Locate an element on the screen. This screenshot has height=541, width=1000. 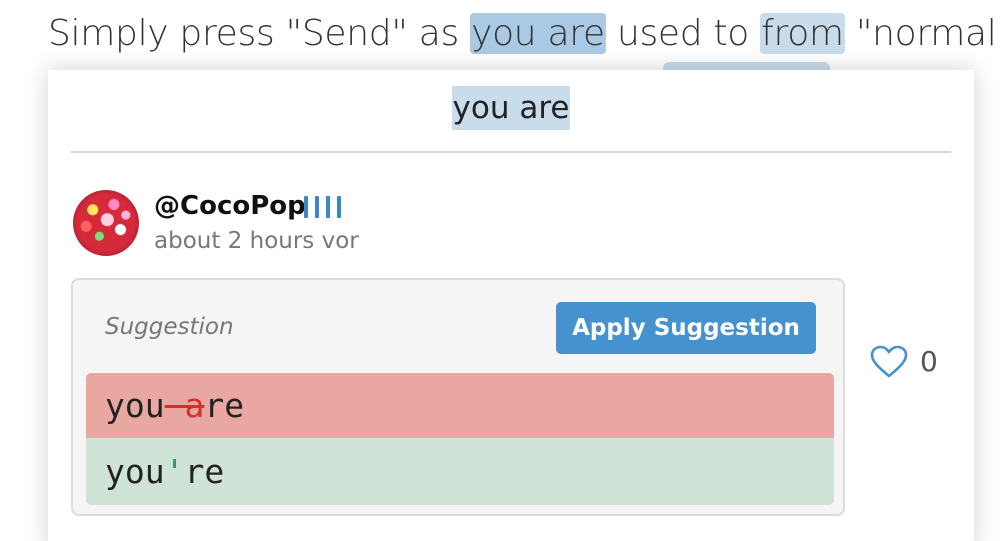
sentence-text: "normal" is located at coordinates (922, 33).